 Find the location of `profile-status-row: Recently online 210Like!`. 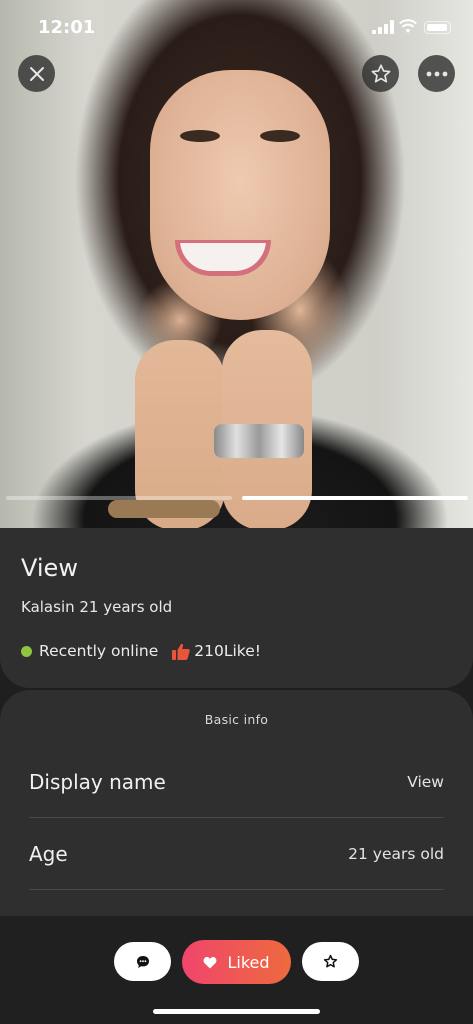

profile-status-row: Recently online 210Like! is located at coordinates (141, 651).